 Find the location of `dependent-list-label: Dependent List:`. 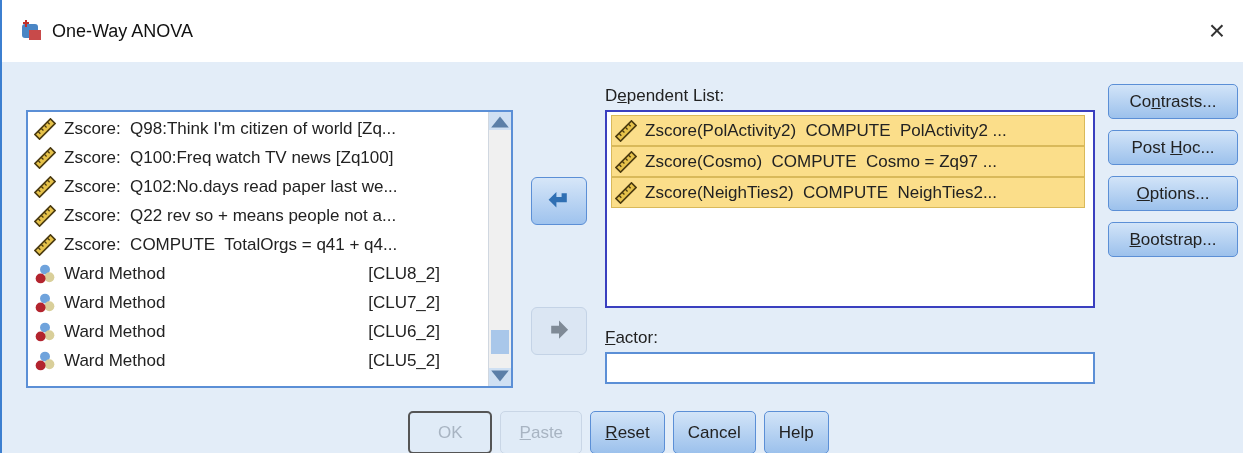

dependent-list-label: Dependent List: is located at coordinates (665, 96).